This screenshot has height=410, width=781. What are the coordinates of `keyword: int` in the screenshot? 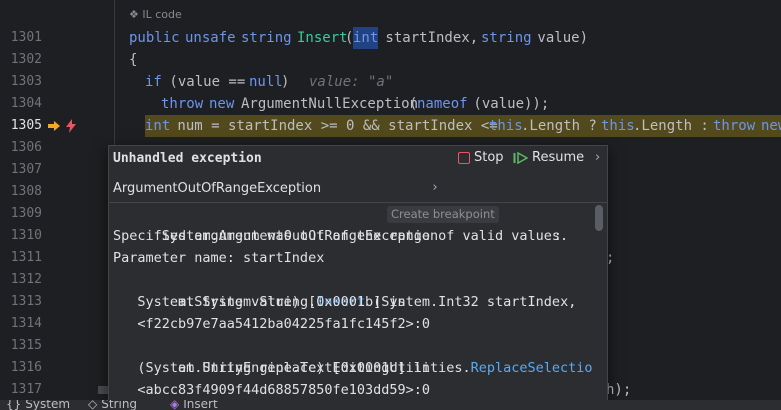 It's located at (158, 126).